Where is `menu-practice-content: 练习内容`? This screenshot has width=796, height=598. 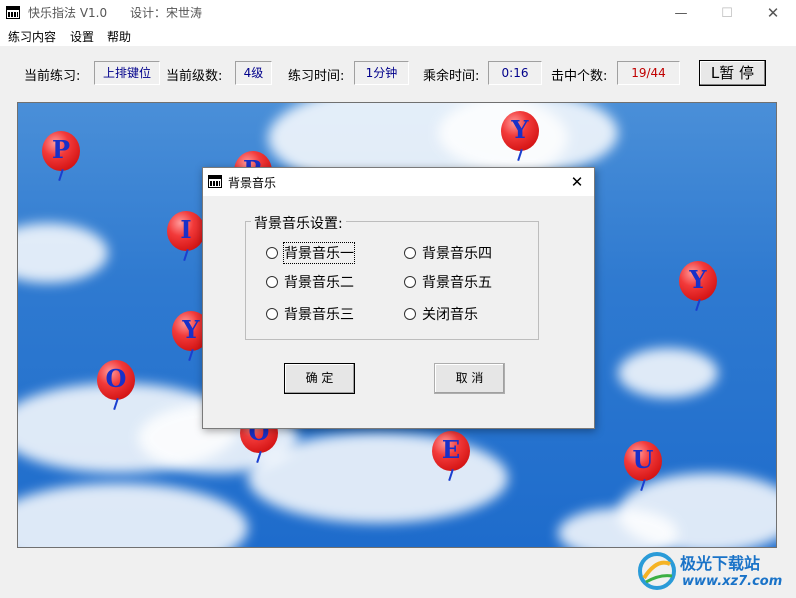 menu-practice-content: 练习内容 is located at coordinates (32, 36).